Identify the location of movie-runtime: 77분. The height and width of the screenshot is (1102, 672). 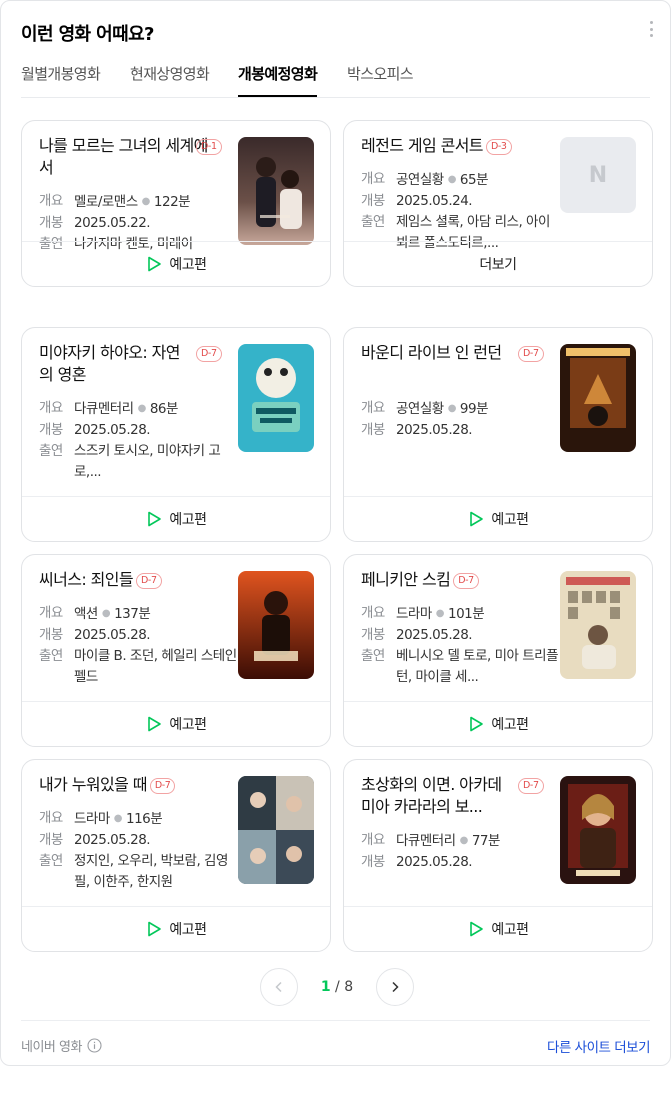
(486, 841).